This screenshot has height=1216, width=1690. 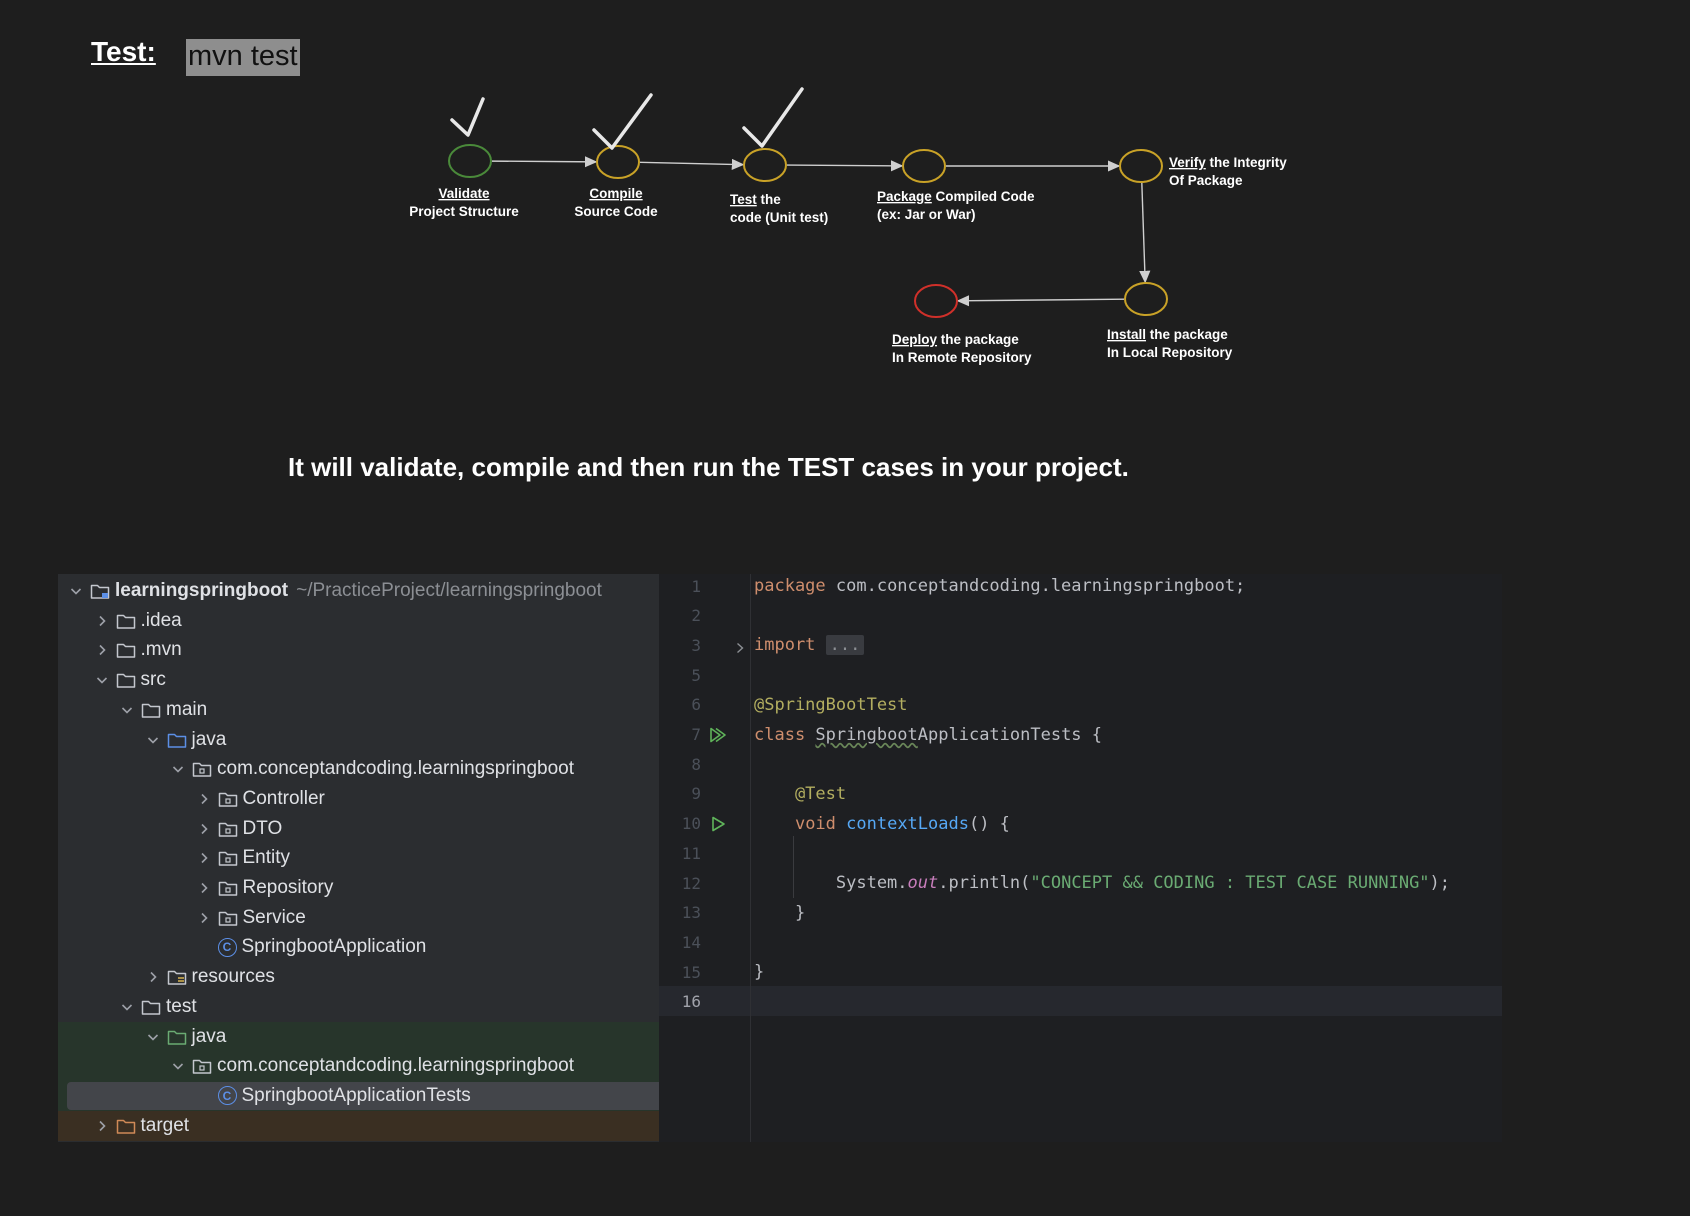 What do you see at coordinates (358, 680) in the screenshot?
I see `tree-item-src: src` at bounding box center [358, 680].